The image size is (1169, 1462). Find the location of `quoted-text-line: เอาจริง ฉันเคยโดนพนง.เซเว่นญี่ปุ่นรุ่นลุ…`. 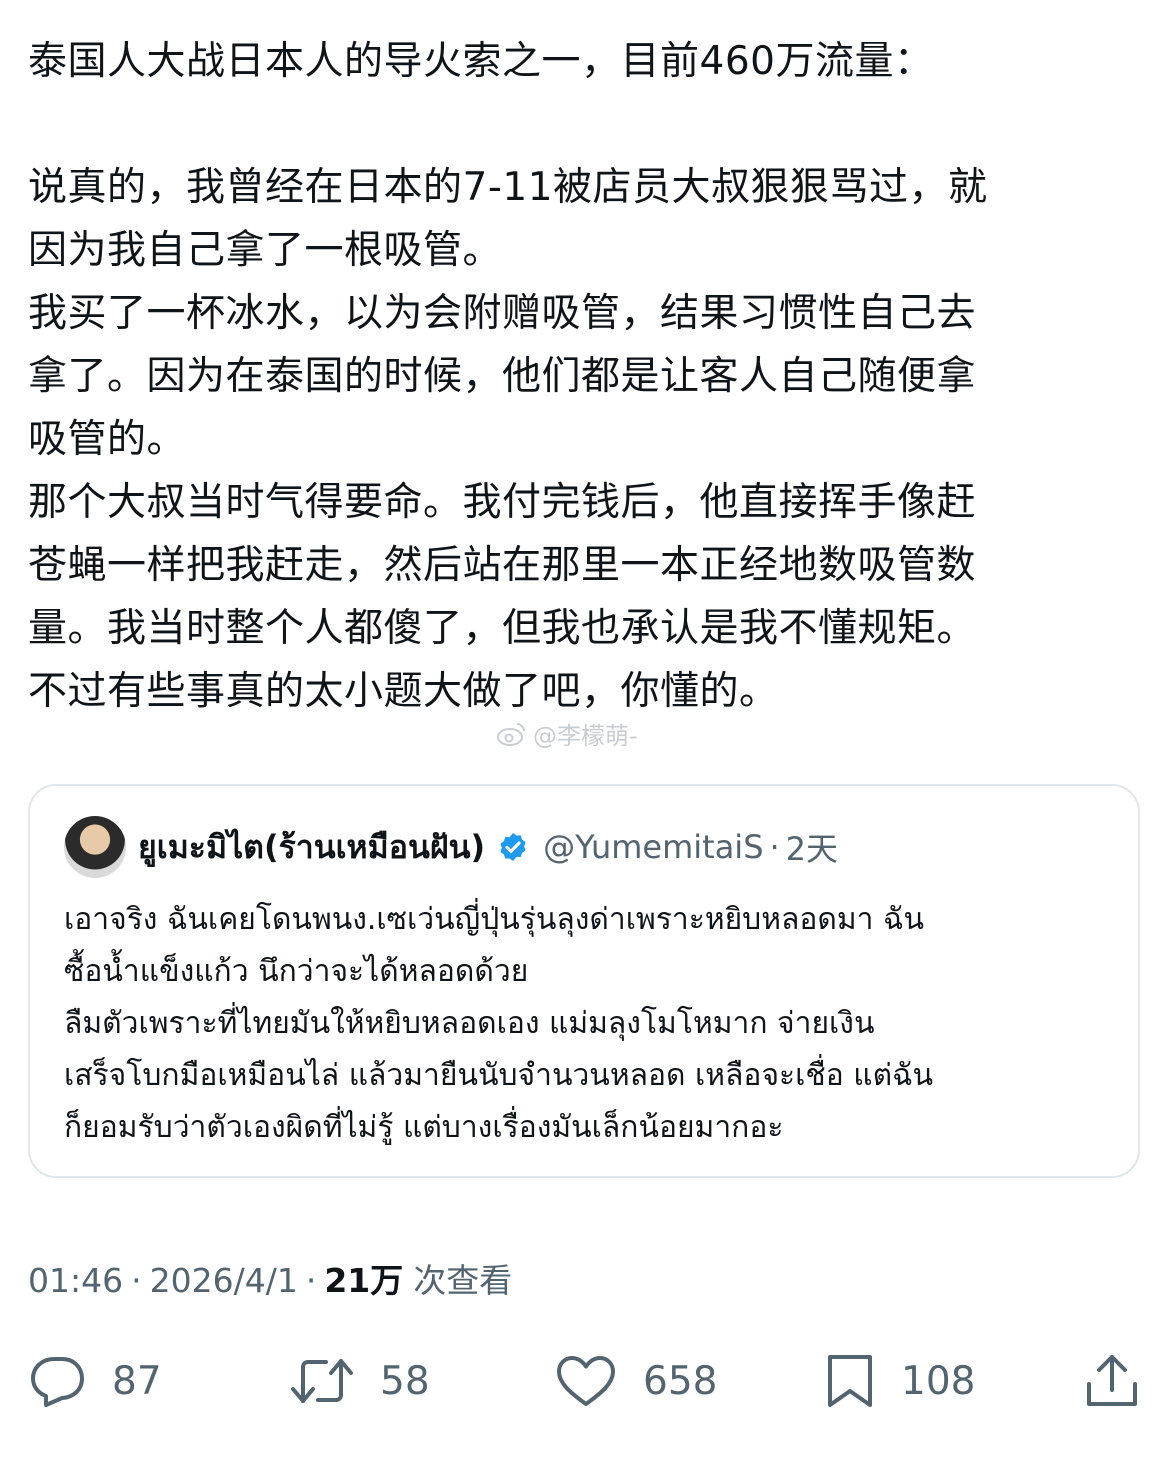

quoted-text-line: เอาจริง ฉันเคยโดนพนง.เซเว่นญี่ปุ่นรุ่นลุ… is located at coordinates (494, 919).